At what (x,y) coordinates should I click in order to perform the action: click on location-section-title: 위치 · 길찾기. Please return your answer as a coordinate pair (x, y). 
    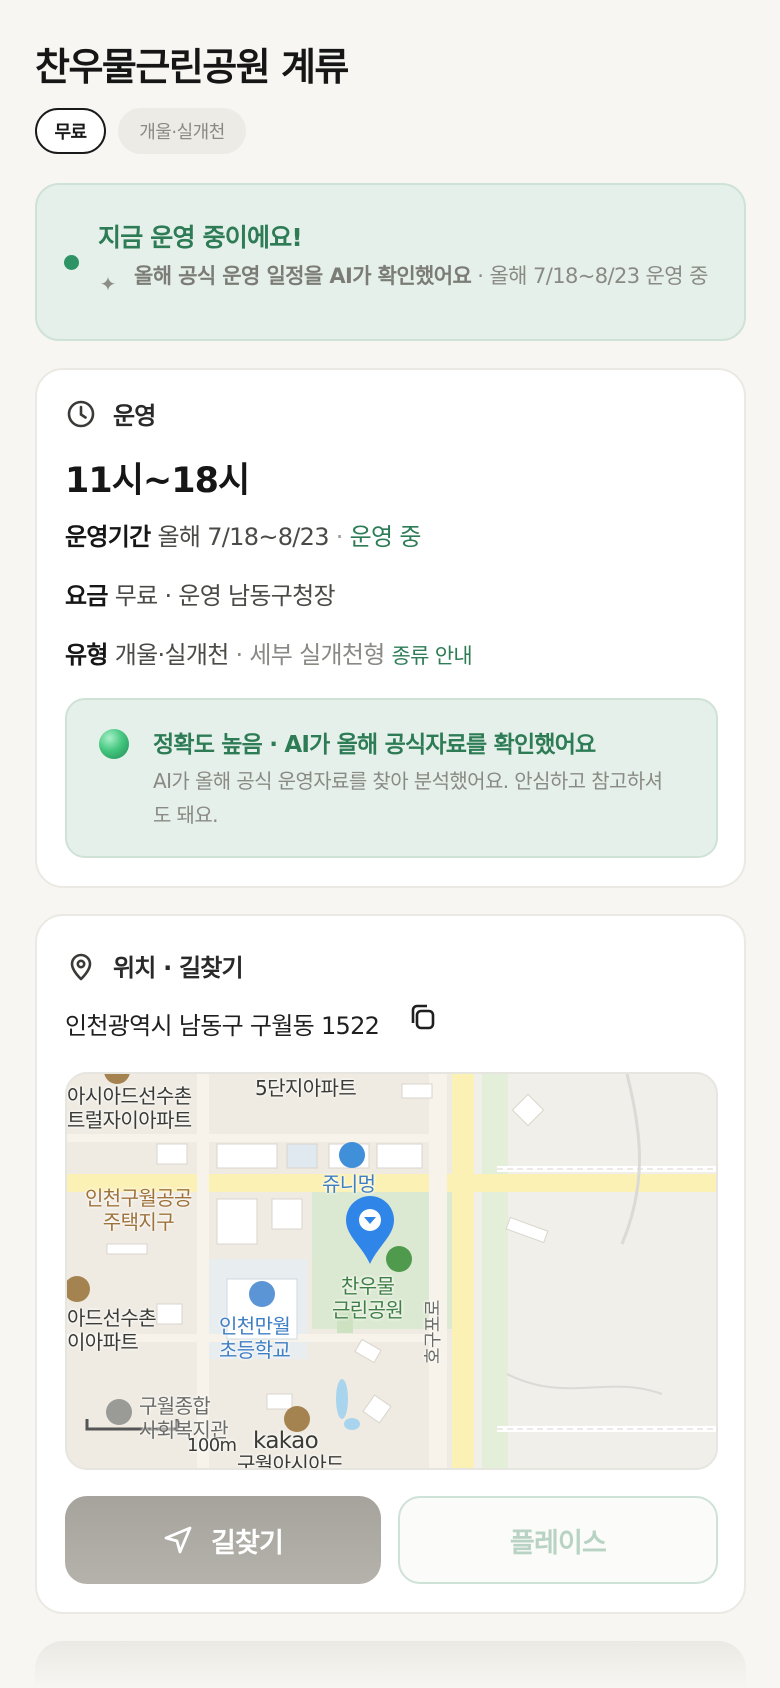
    Looking at the image, I should click on (178, 968).